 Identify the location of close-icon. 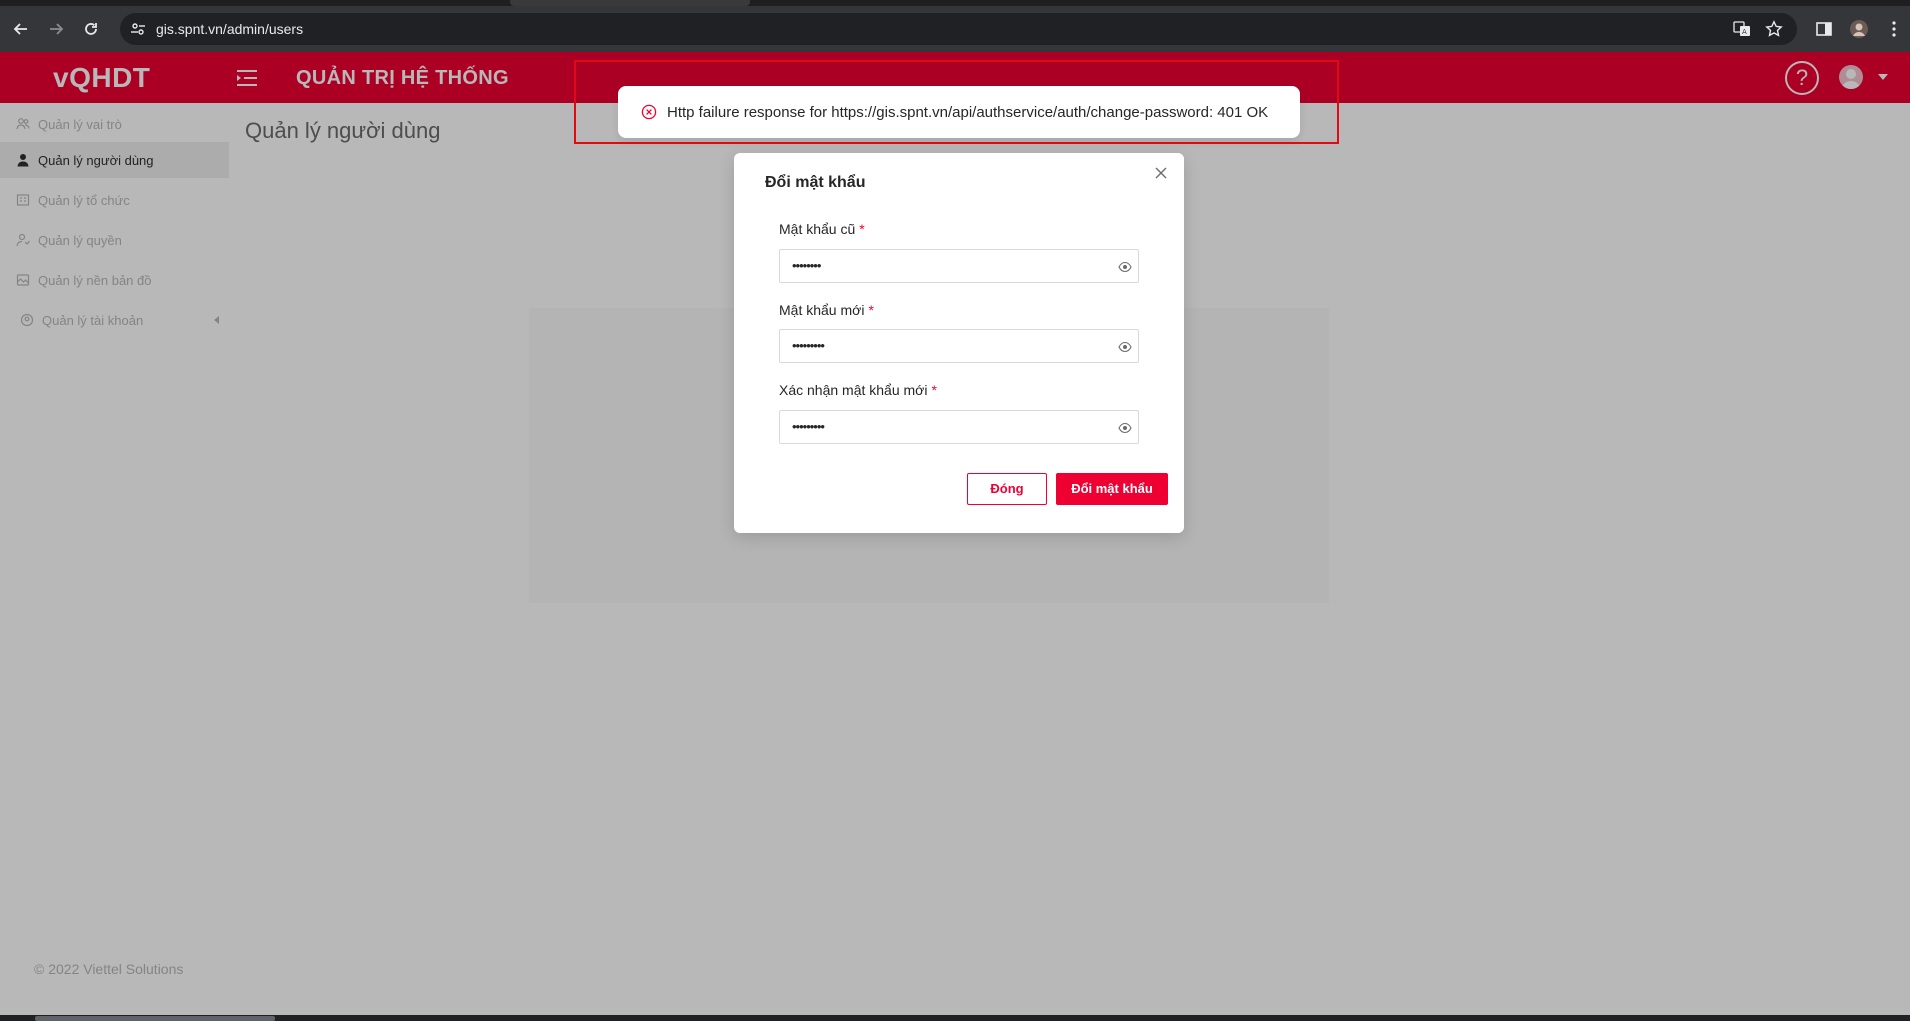
(1161, 173).